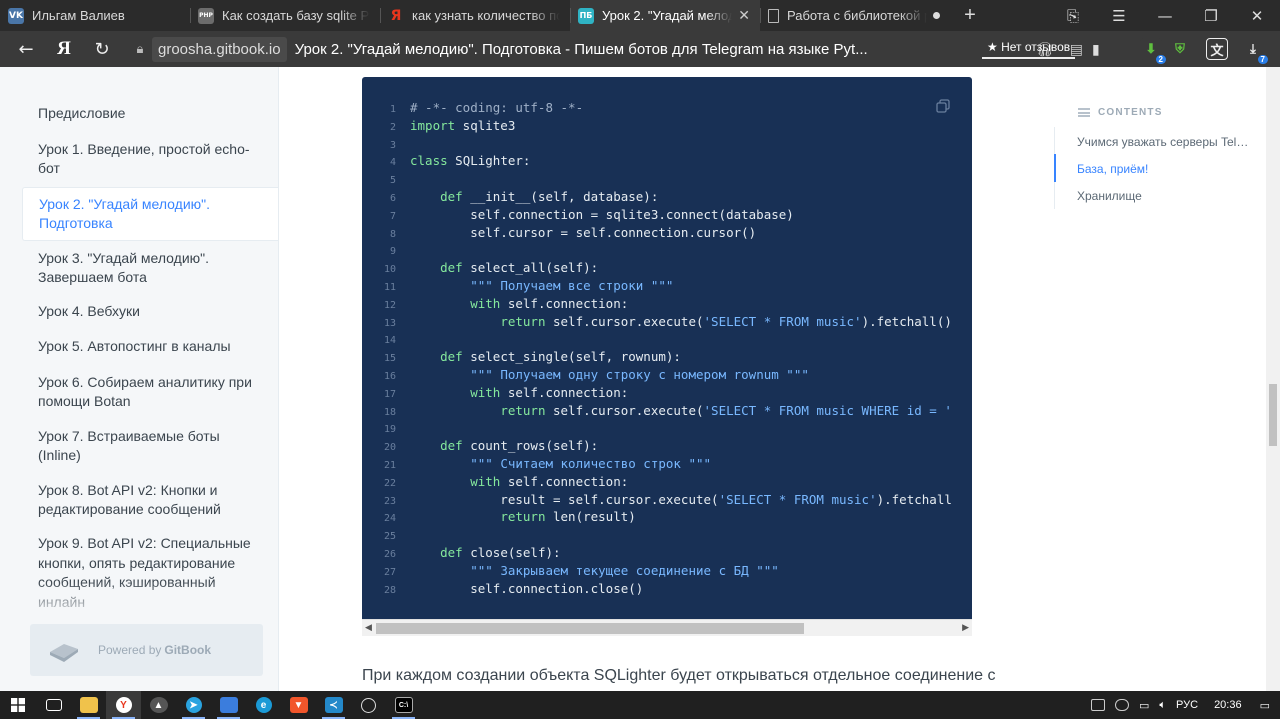  Describe the element at coordinates (82, 113) in the screenshot. I see `sidebar-item-label: Предисловие` at that location.